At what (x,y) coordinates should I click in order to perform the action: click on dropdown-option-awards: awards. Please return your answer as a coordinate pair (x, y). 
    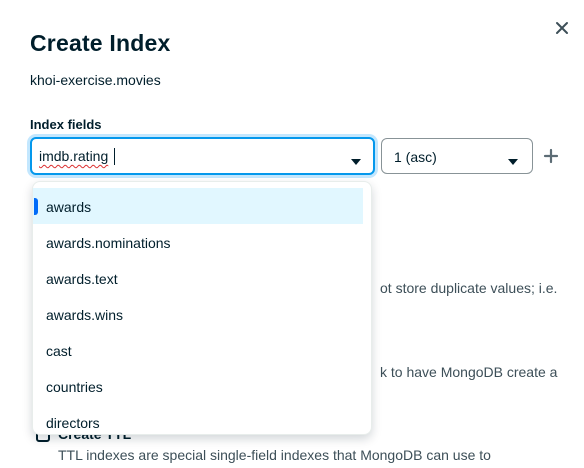
    Looking at the image, I should click on (198, 206).